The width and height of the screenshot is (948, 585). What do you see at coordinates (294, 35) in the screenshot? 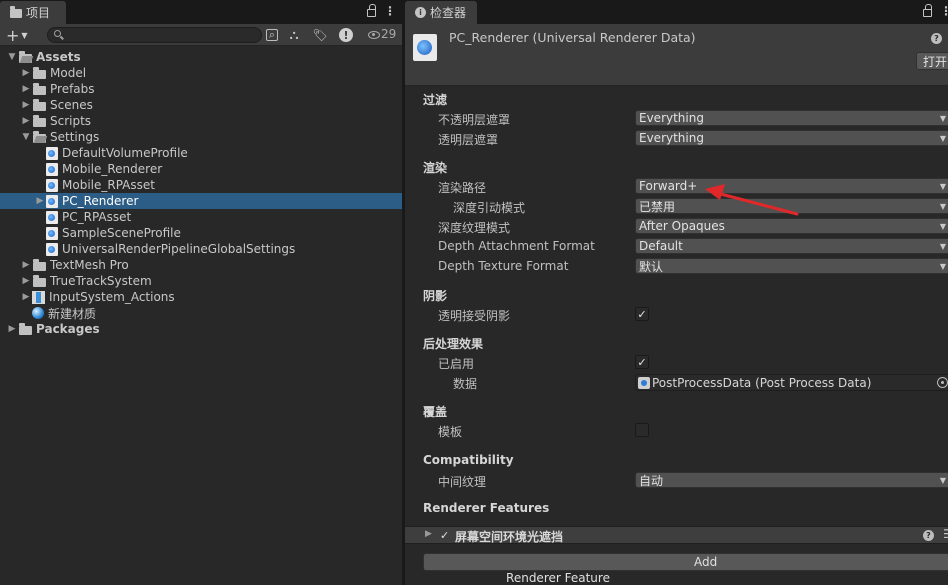
I see `filter-by-type-icon: ⛬` at bounding box center [294, 35].